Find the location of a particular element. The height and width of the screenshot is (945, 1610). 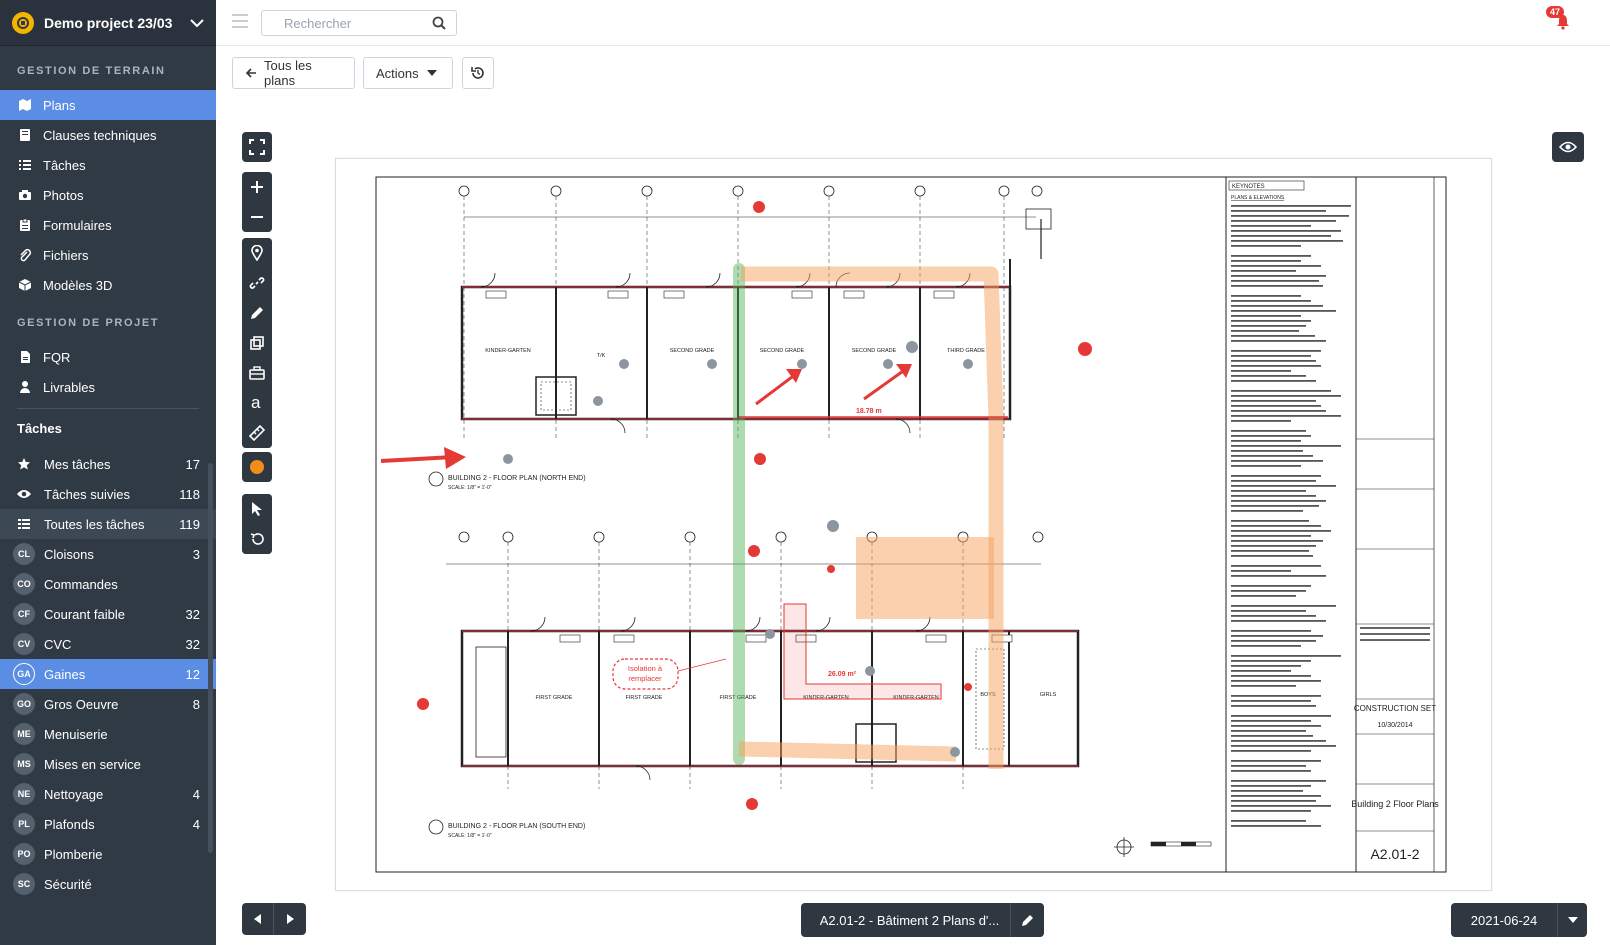

clipboard-icon is located at coordinates (25, 225).